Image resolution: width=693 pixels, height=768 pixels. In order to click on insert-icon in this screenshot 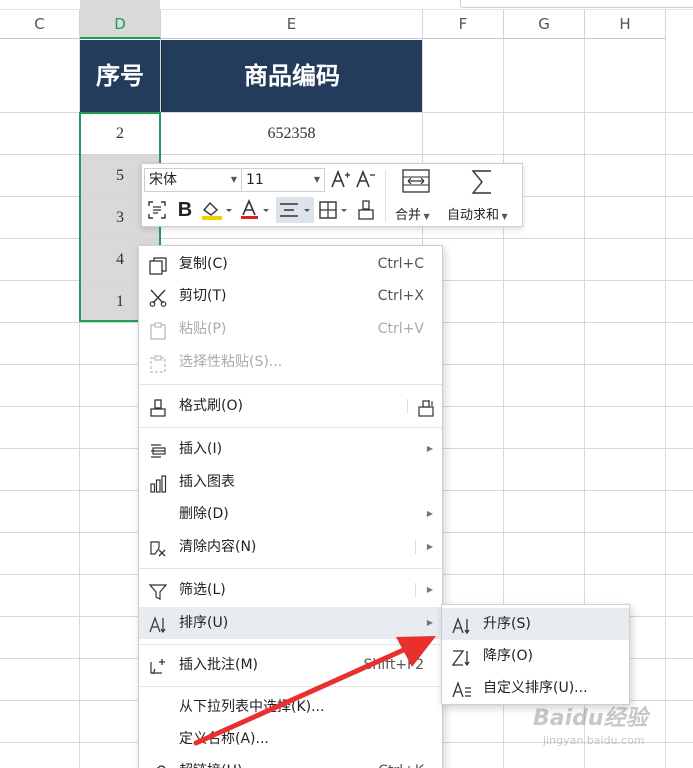, I will do `click(158, 449)`.